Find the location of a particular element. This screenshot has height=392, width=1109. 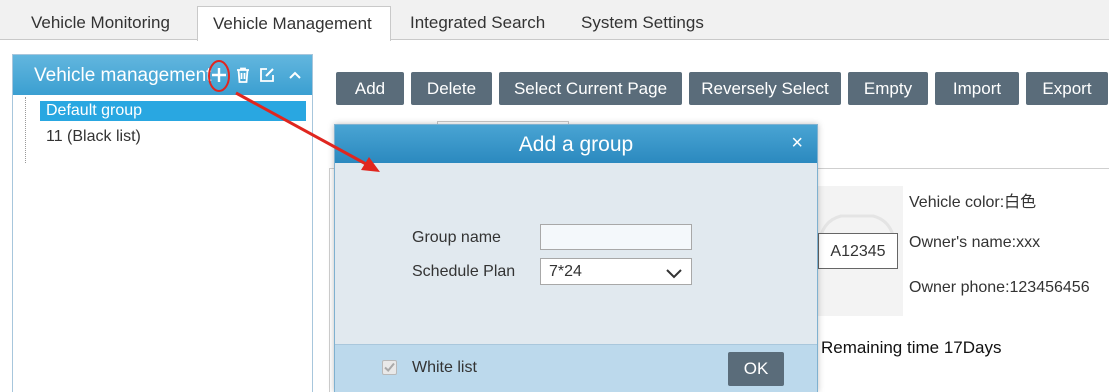

add-button: Add is located at coordinates (370, 88).